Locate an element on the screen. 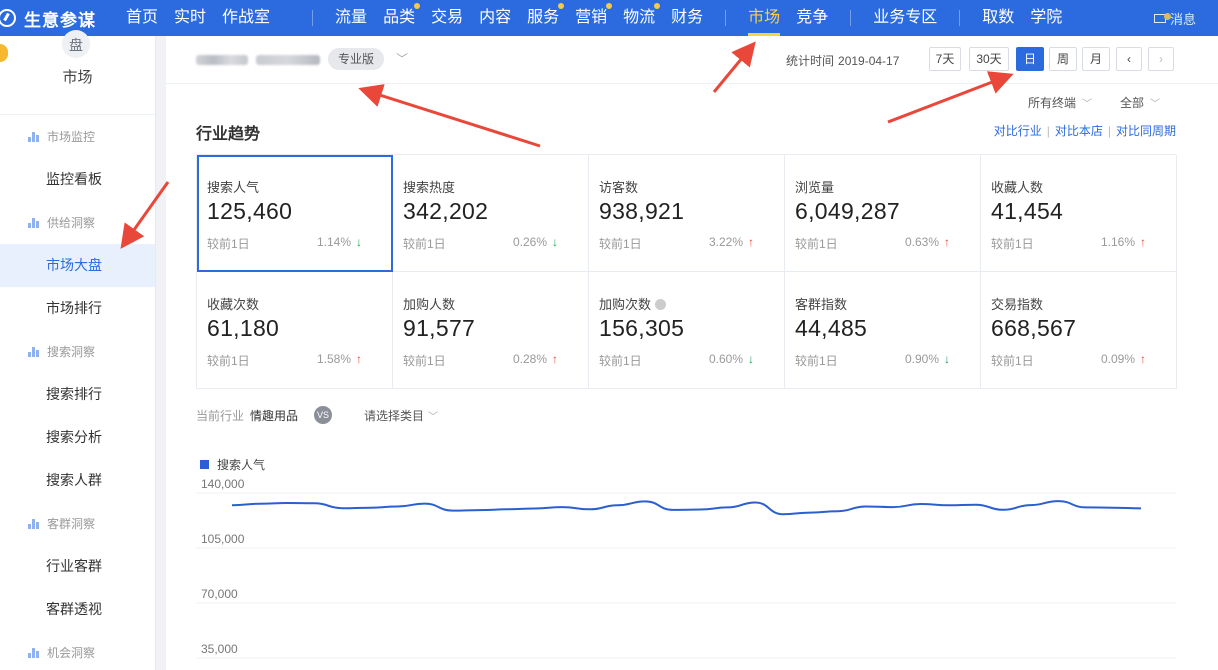 This screenshot has width=1218, height=670. metric-card: 加购次数 156,305 较前1日 0.60% ↓ is located at coordinates (687, 330).